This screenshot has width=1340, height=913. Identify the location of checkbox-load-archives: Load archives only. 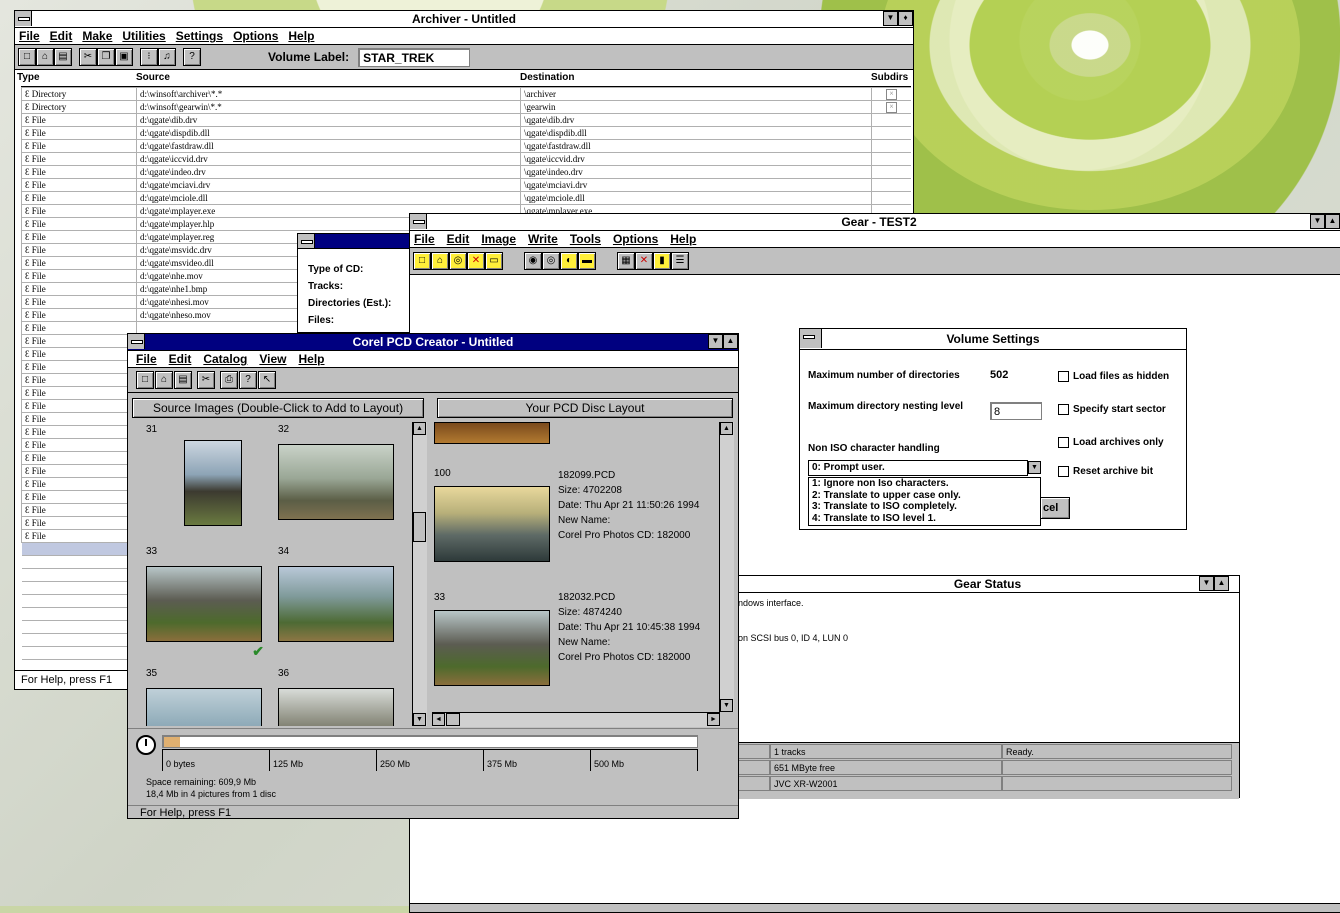
(1111, 442).